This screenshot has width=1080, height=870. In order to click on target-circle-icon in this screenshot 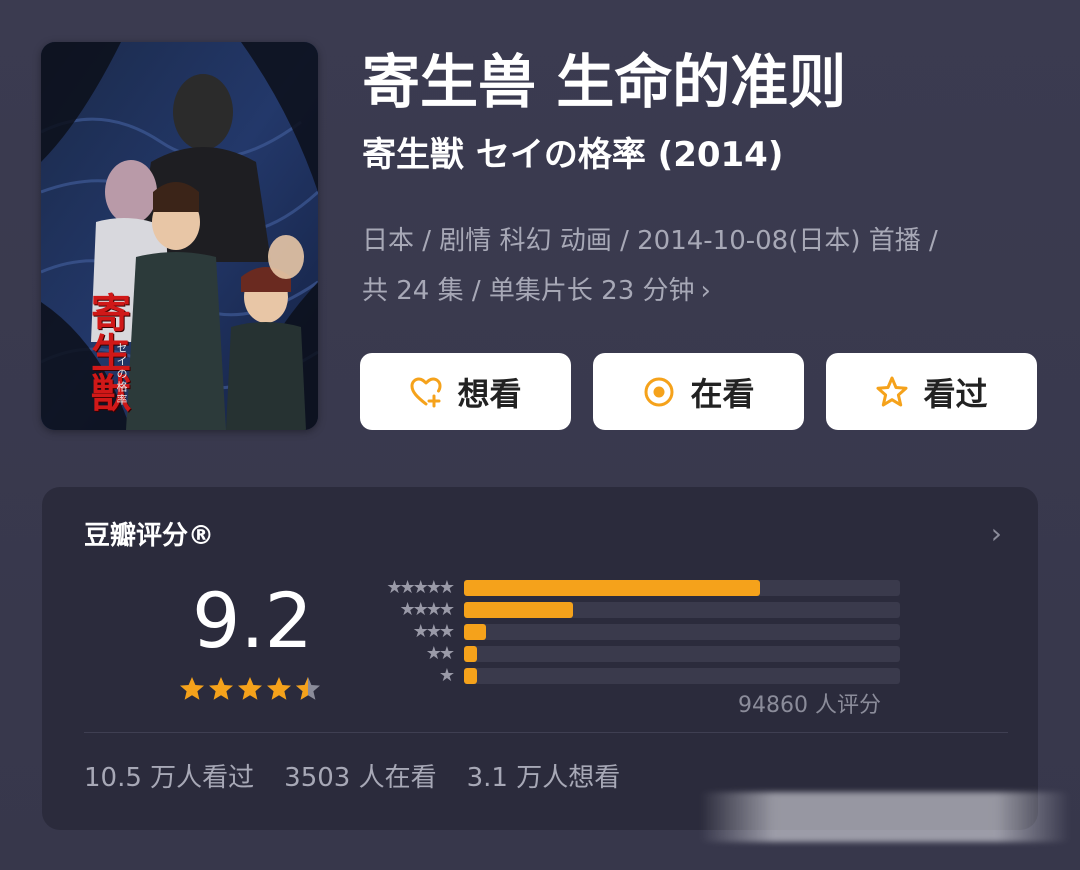, I will do `click(659, 392)`.